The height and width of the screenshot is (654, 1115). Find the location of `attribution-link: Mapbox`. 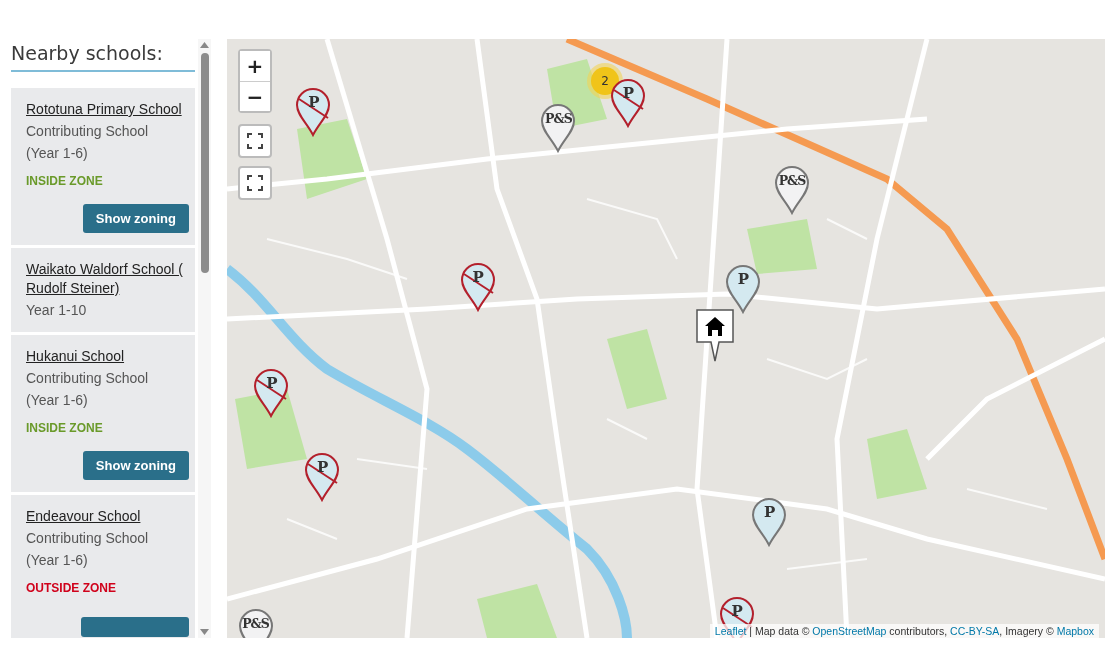

attribution-link: Mapbox is located at coordinates (1075, 631).